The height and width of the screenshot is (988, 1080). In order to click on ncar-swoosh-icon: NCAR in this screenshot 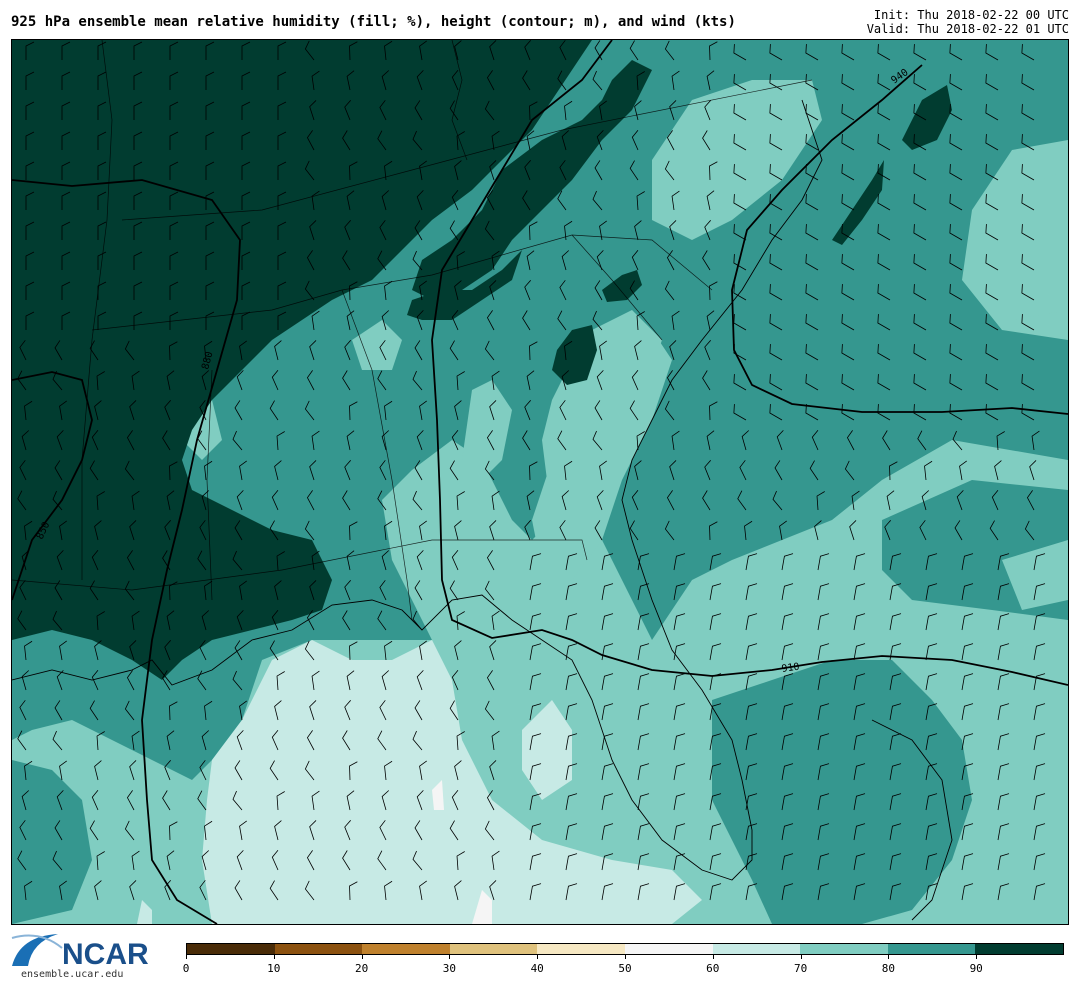, I will do `click(80, 952)`.